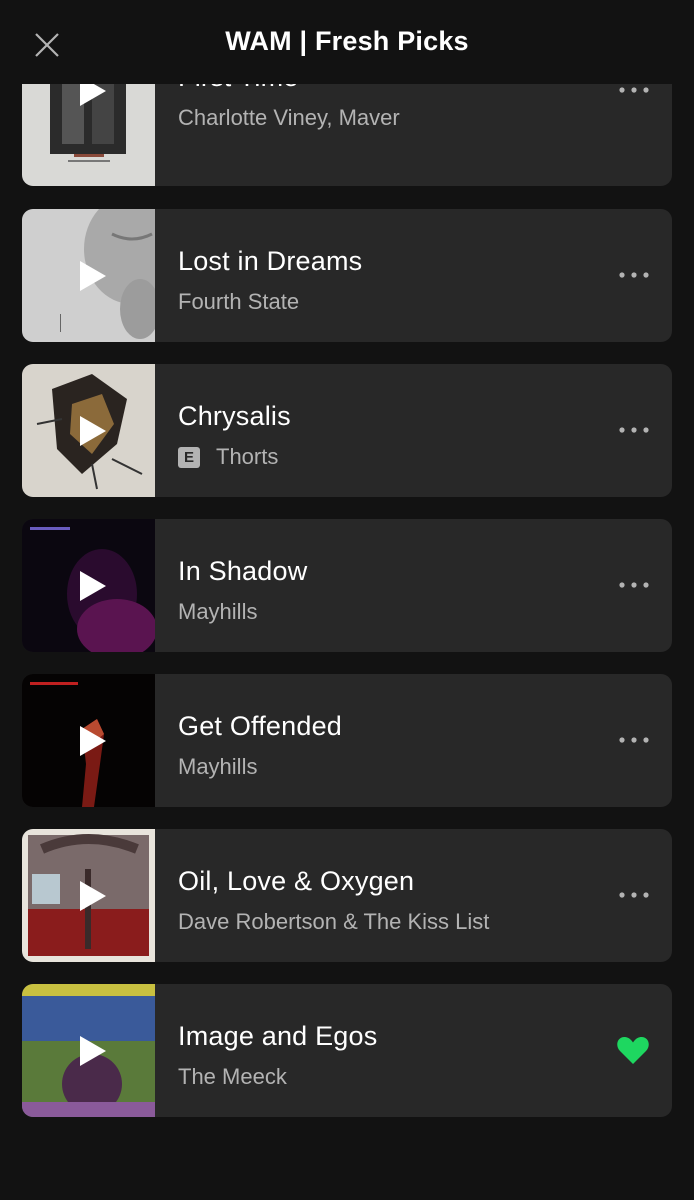 This screenshot has width=694, height=1200. Describe the element at coordinates (189, 457) in the screenshot. I see `explicit-badge: E` at that location.